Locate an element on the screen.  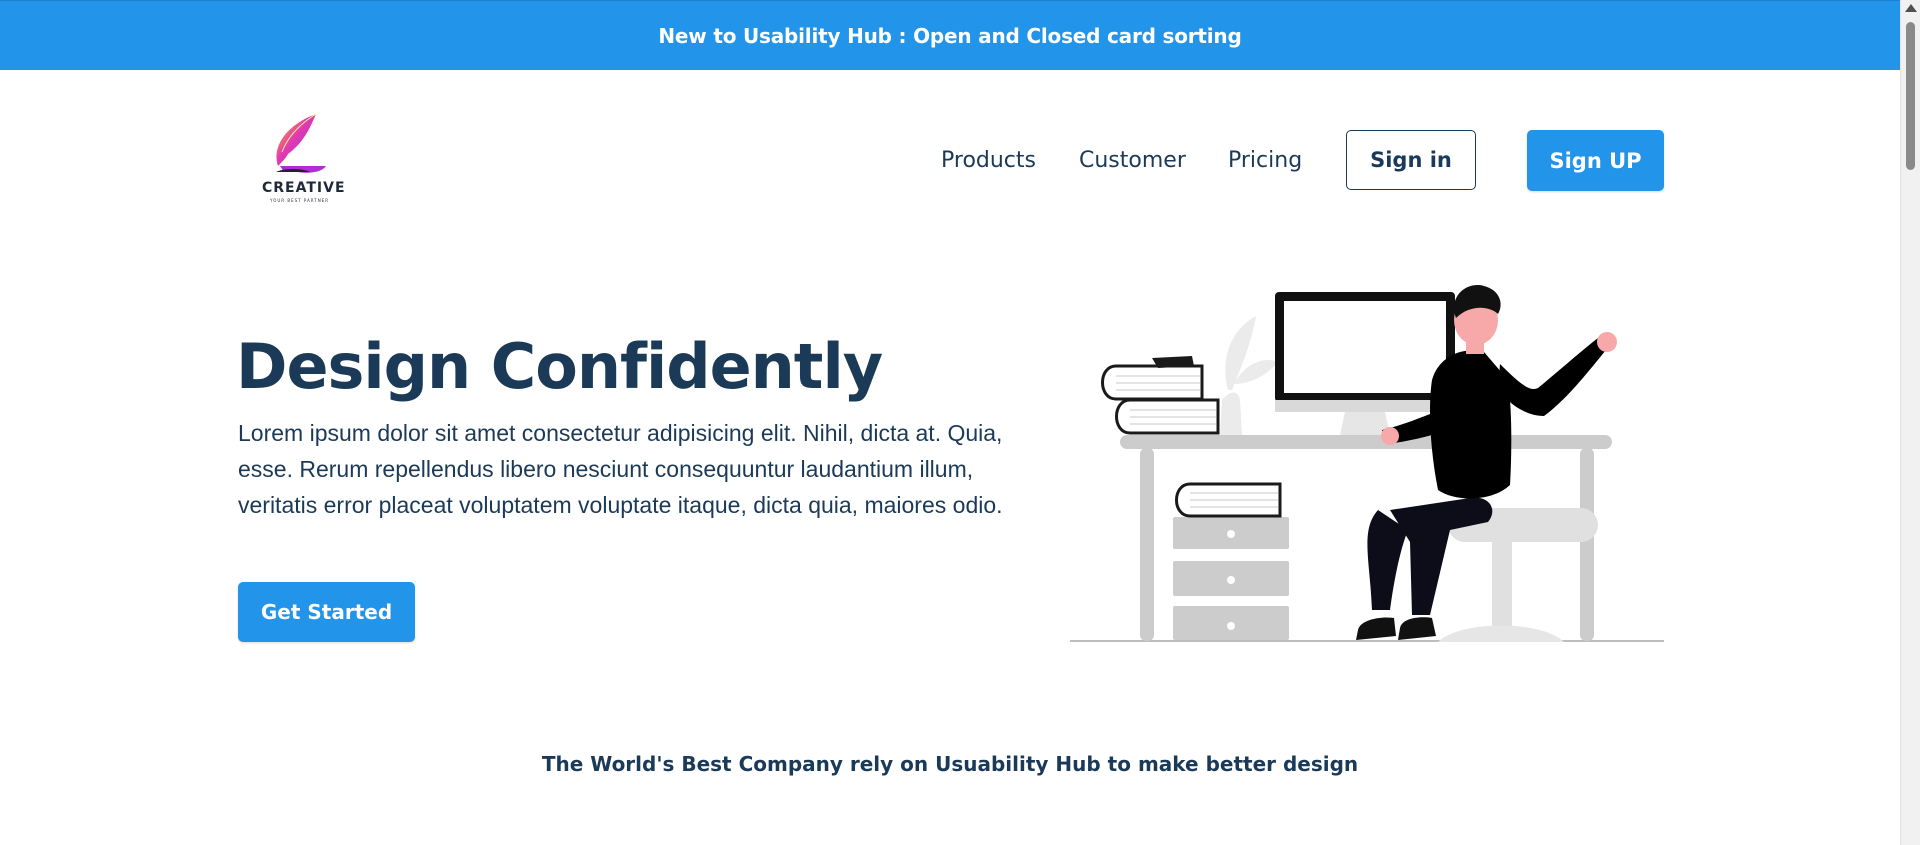
logo: CREATIVE YOUR BEST PARTNER is located at coordinates (301, 156).